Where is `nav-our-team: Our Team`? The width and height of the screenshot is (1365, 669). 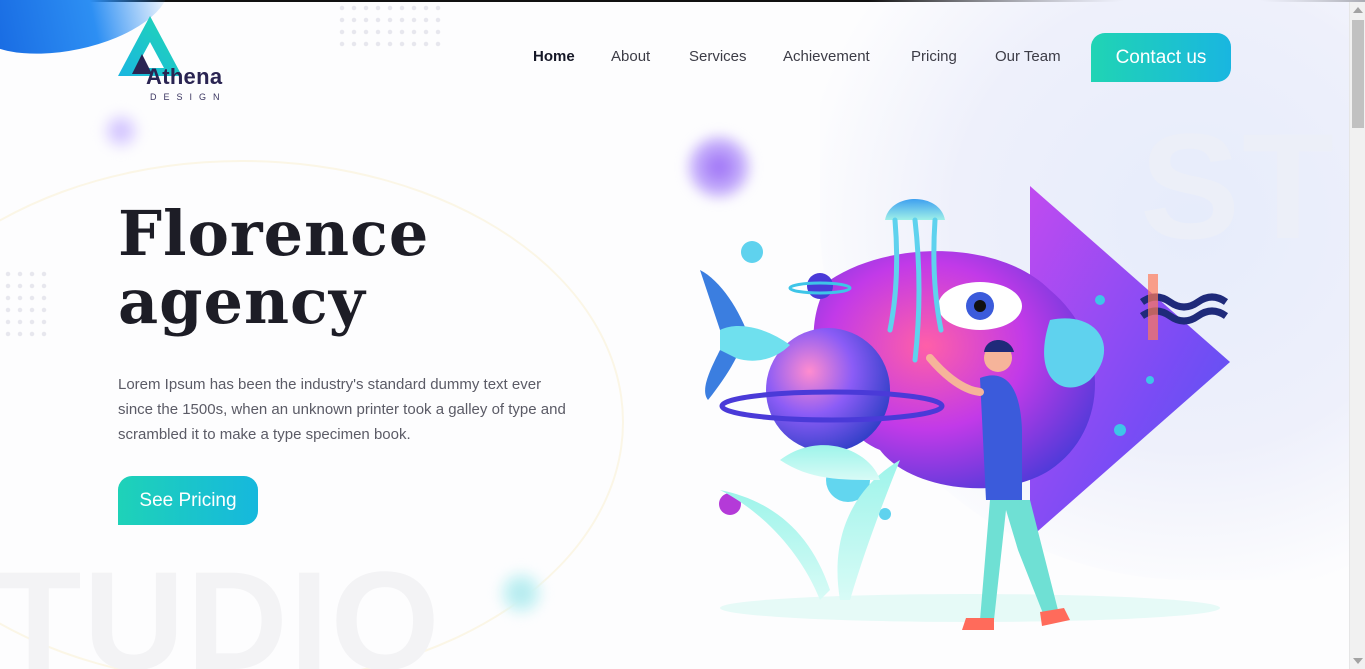
nav-our-team: Our Team is located at coordinates (1028, 58).